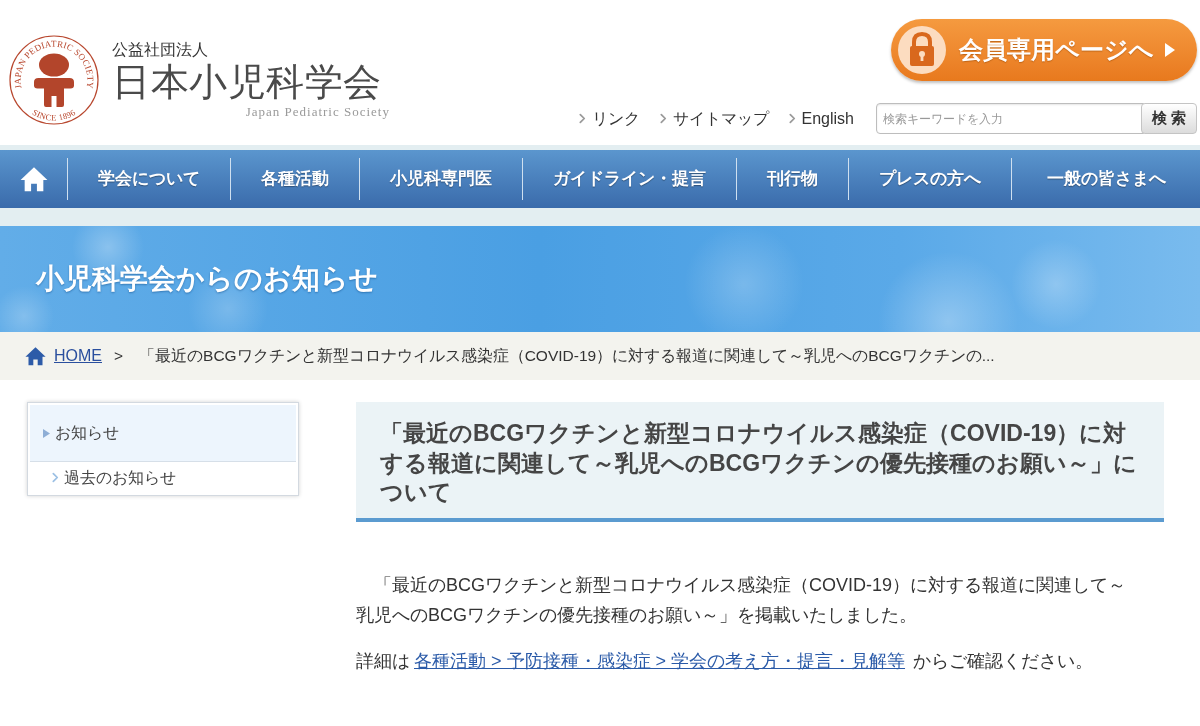 The height and width of the screenshot is (726, 1200). What do you see at coordinates (160, 49) in the screenshot?
I see `org-type: 公益社団法人` at bounding box center [160, 49].